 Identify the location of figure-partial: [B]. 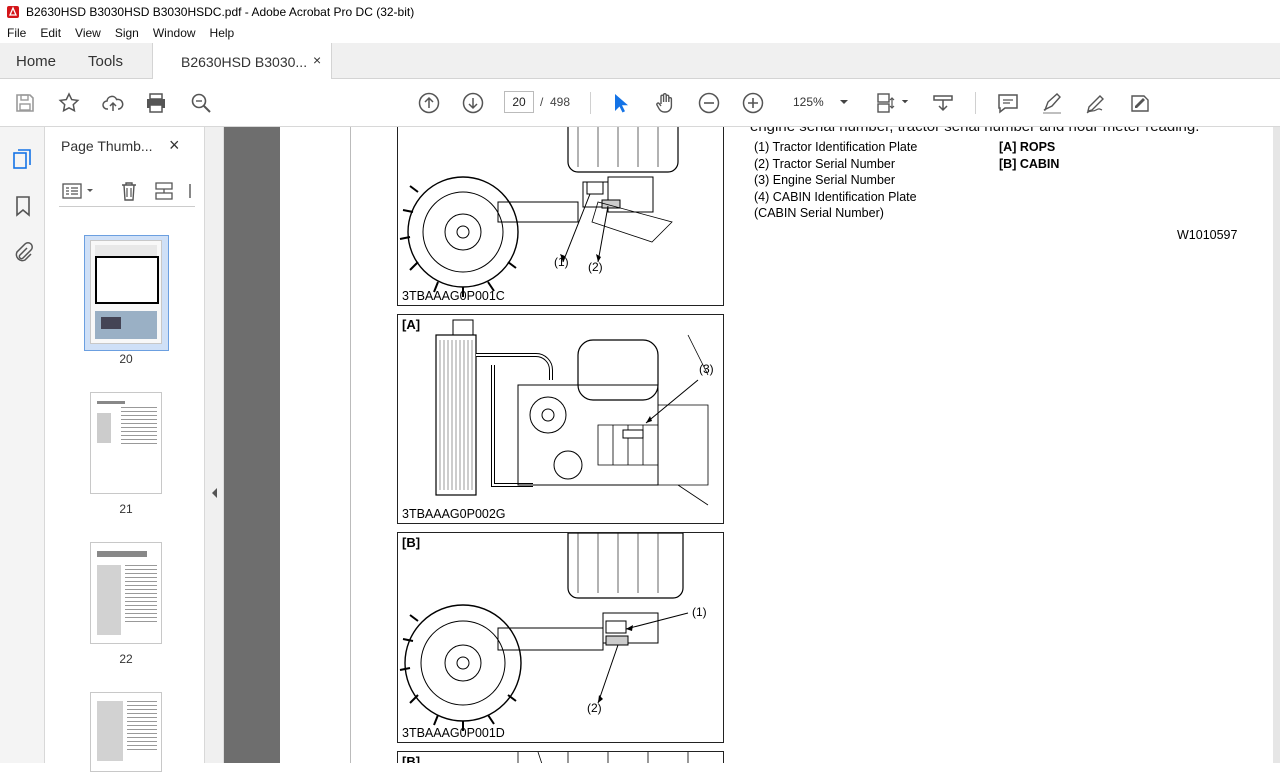
(560, 757).